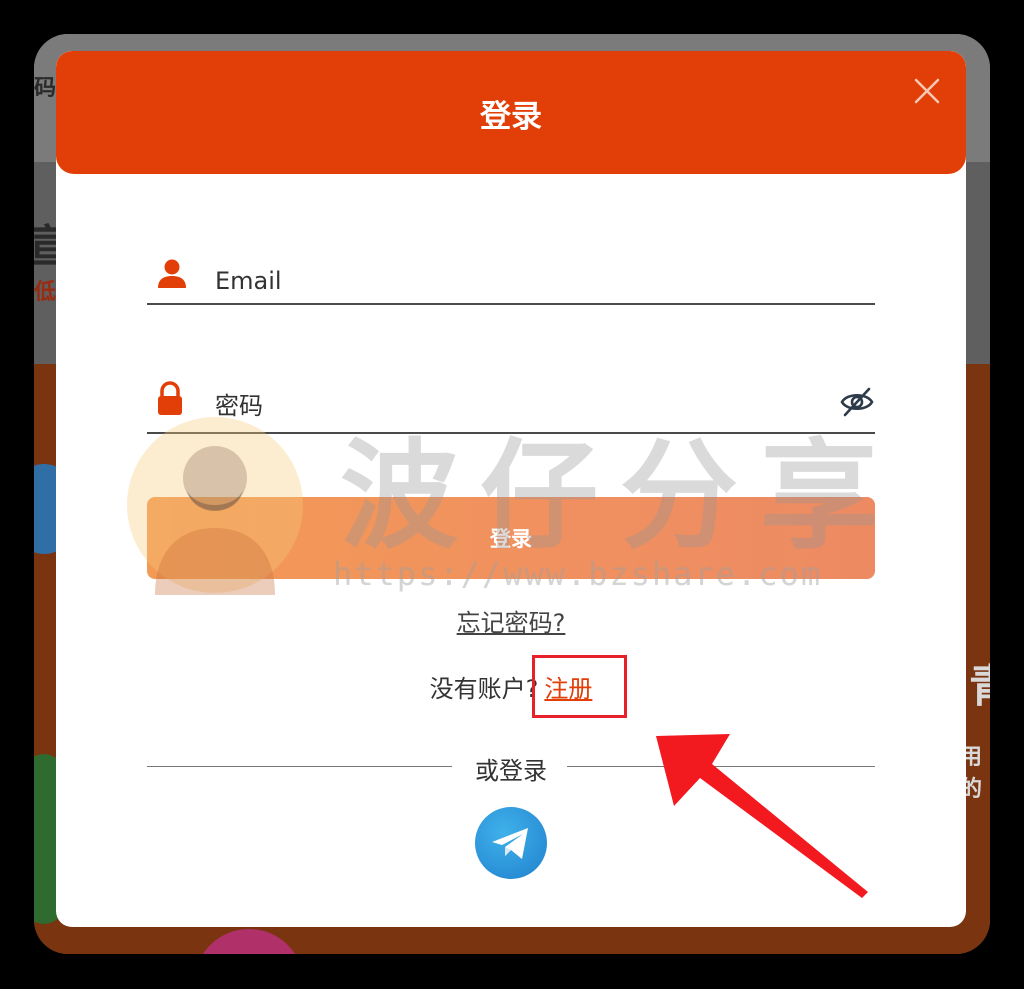 The width and height of the screenshot is (1024, 989). I want to click on login-button: 登录, so click(511, 538).